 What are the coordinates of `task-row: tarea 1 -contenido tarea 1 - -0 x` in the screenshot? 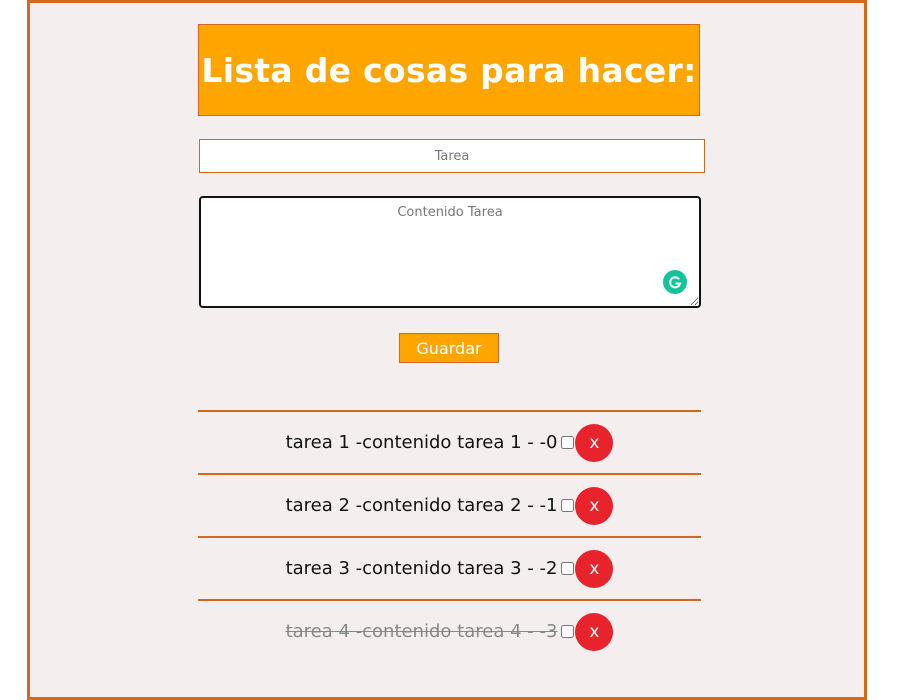 It's located at (449, 441).